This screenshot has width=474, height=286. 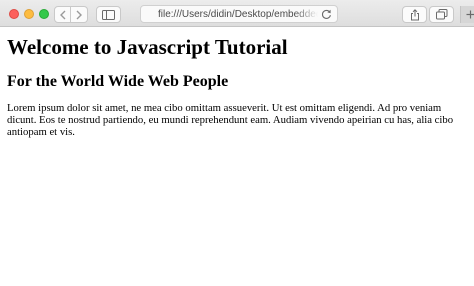 I want to click on address-bar: file:///Users/didin/Desktop/embedded-fo, so click(x=239, y=14).